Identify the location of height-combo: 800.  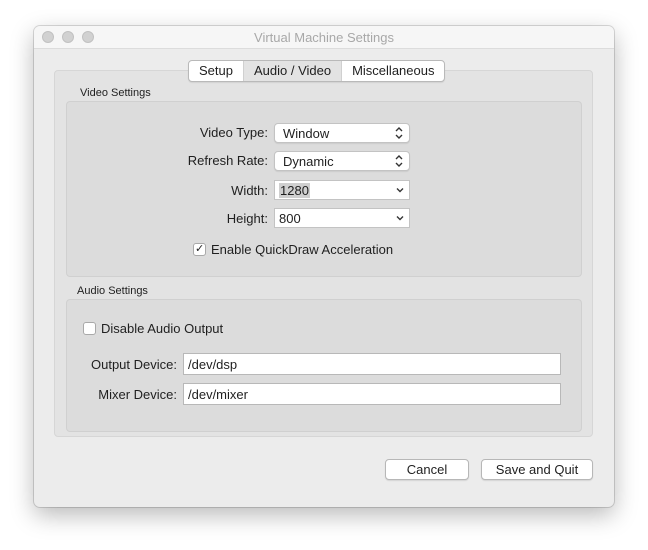
(342, 218).